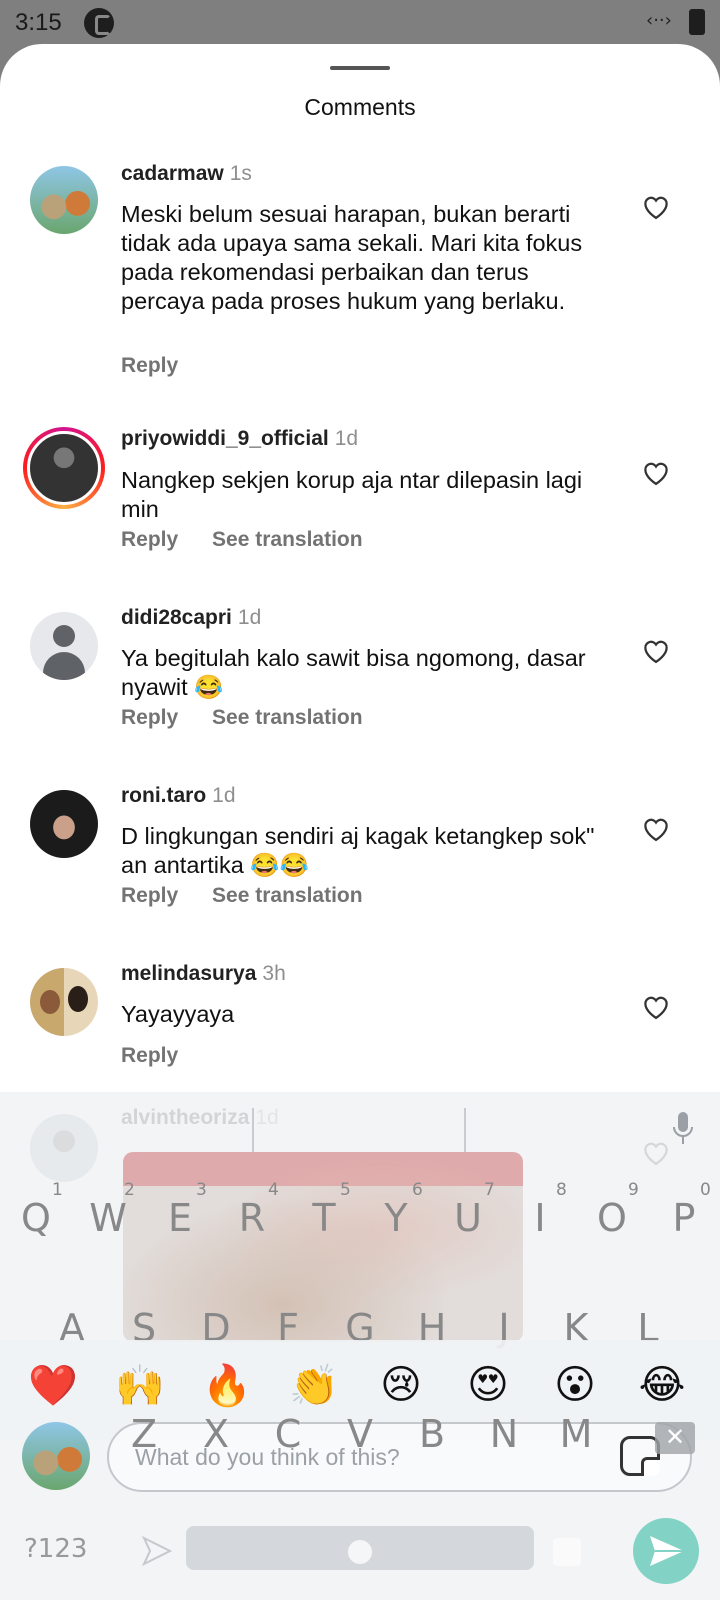 This screenshot has width=720, height=1600. Describe the element at coordinates (683, 1129) in the screenshot. I see `mic-icon` at that location.